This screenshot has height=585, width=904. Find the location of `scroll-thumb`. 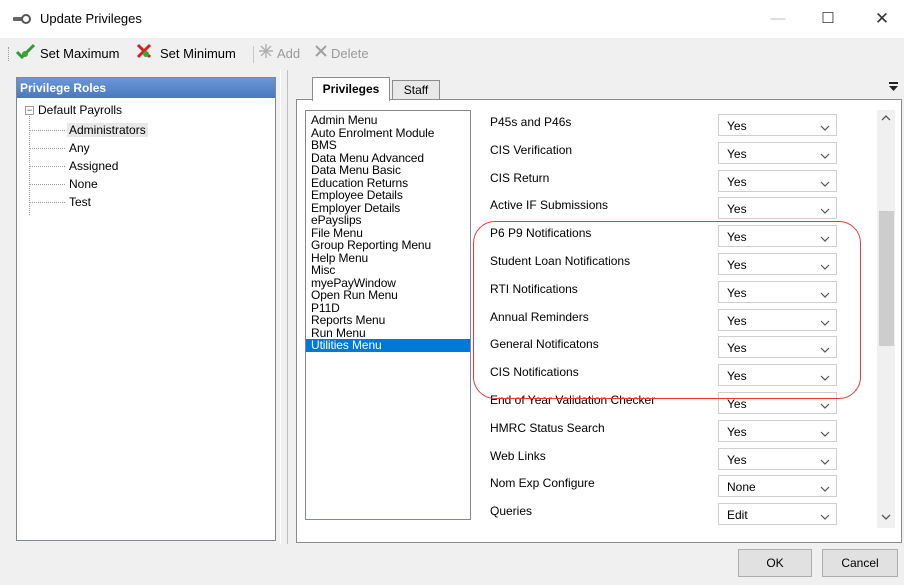

scroll-thumb is located at coordinates (886, 278).